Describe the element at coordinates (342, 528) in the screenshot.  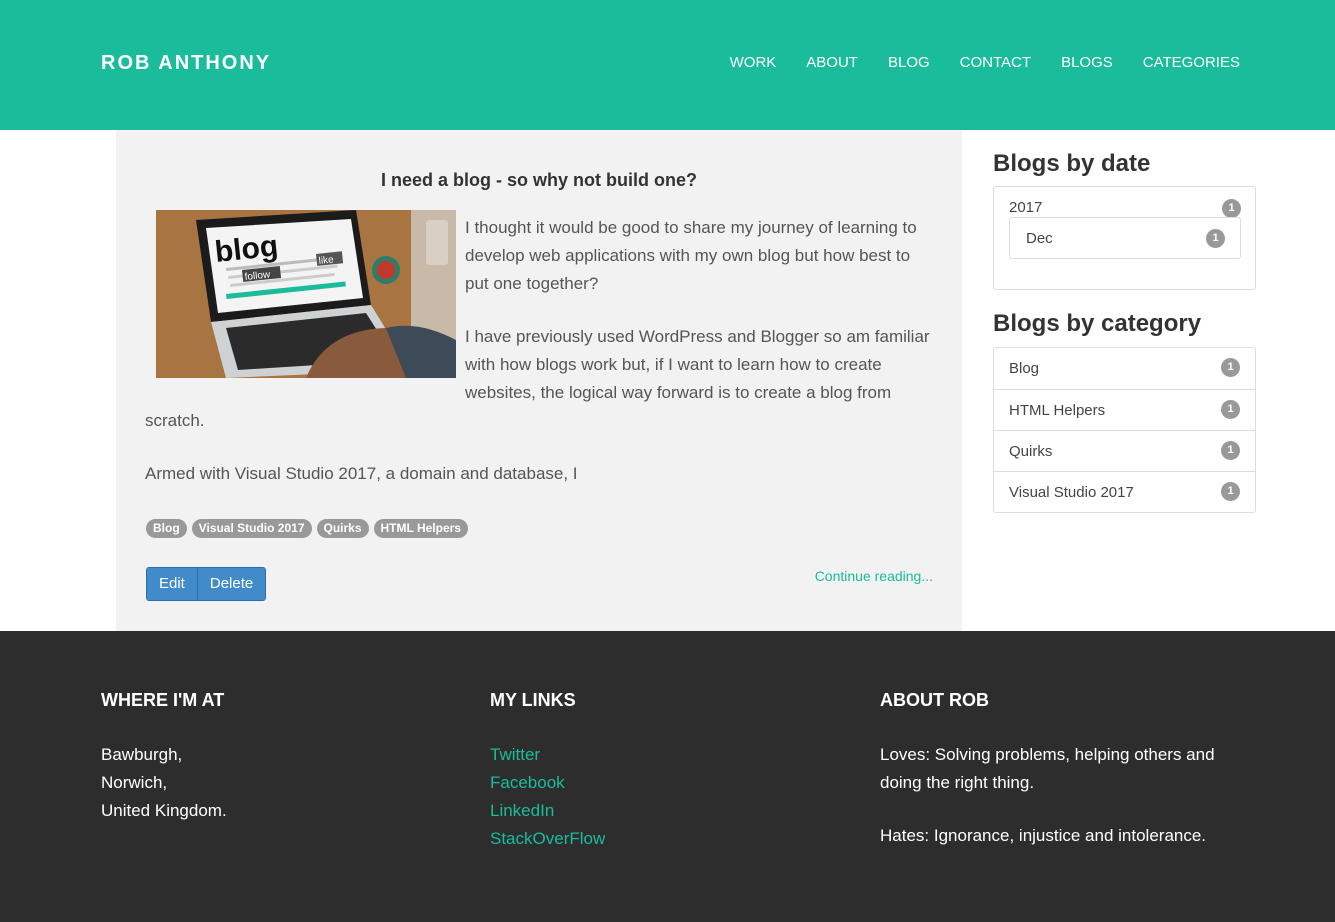
I see `tag-quirks: Quirks` at that location.